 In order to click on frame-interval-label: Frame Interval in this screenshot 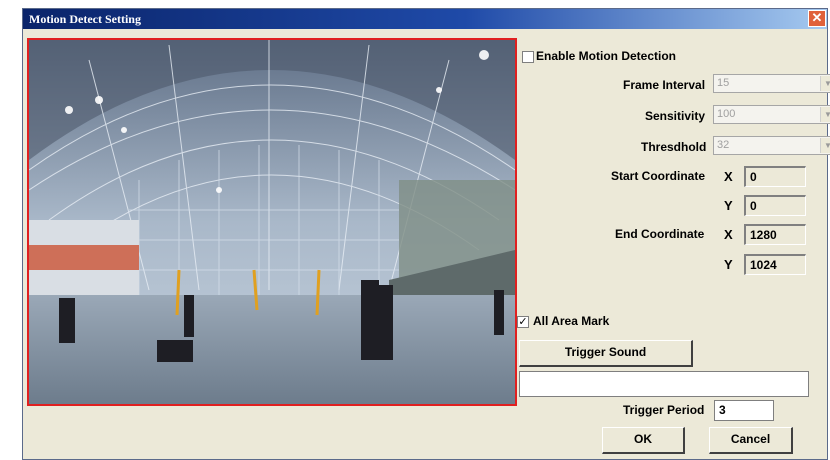, I will do `click(664, 85)`.